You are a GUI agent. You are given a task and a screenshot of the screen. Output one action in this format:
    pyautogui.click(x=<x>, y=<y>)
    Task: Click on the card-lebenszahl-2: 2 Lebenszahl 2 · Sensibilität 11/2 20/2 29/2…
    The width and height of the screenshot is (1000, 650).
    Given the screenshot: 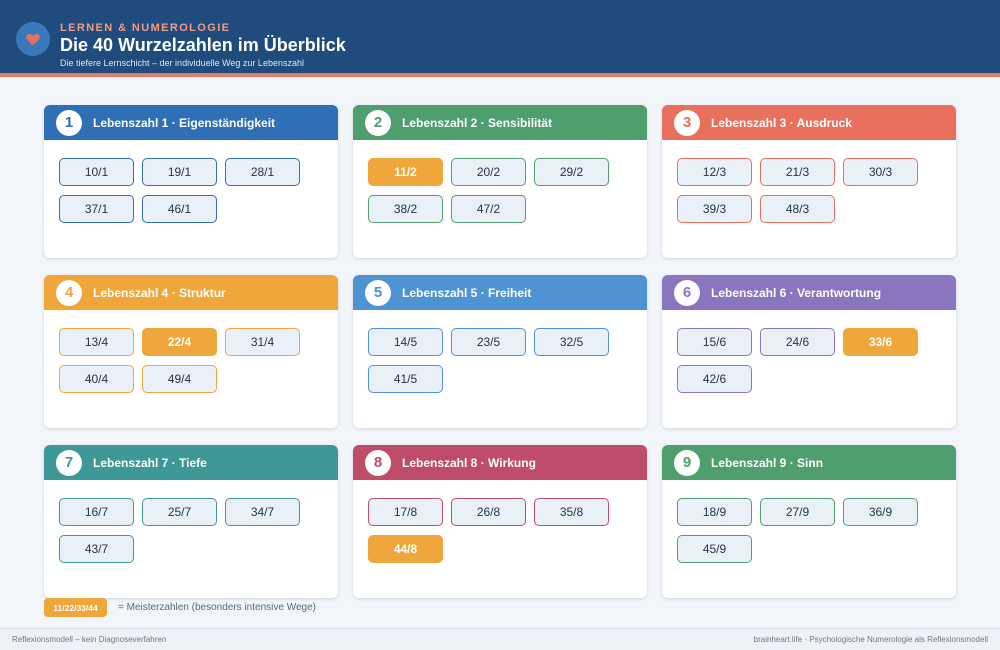 What is the action you would take?
    pyautogui.click(x=500, y=181)
    